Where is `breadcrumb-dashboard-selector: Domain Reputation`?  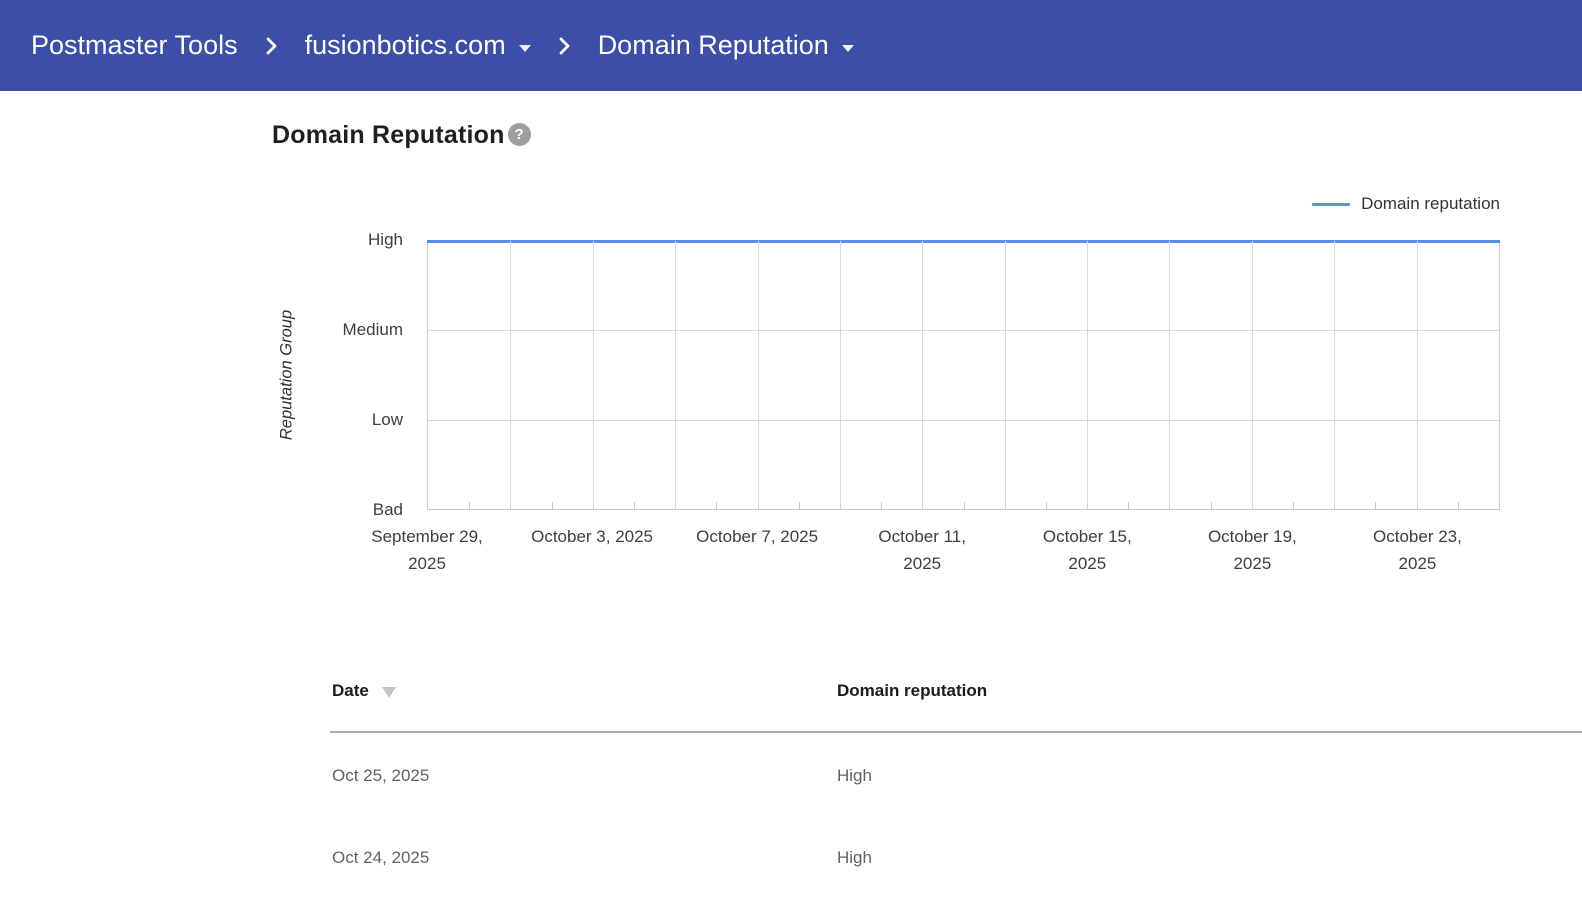 breadcrumb-dashboard-selector: Domain Reputation is located at coordinates (726, 45).